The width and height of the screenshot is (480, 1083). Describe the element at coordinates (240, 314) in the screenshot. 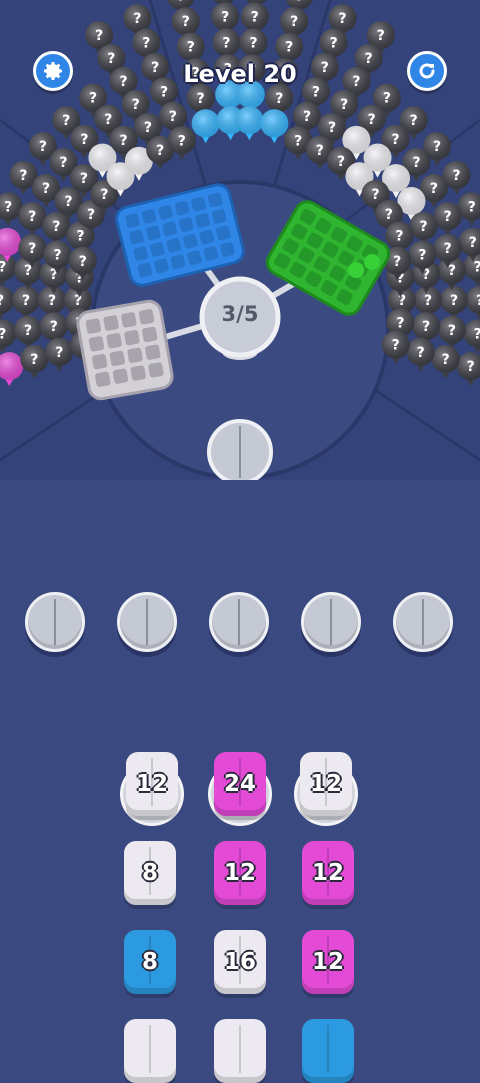

I see `progress-label: 3/5` at that location.